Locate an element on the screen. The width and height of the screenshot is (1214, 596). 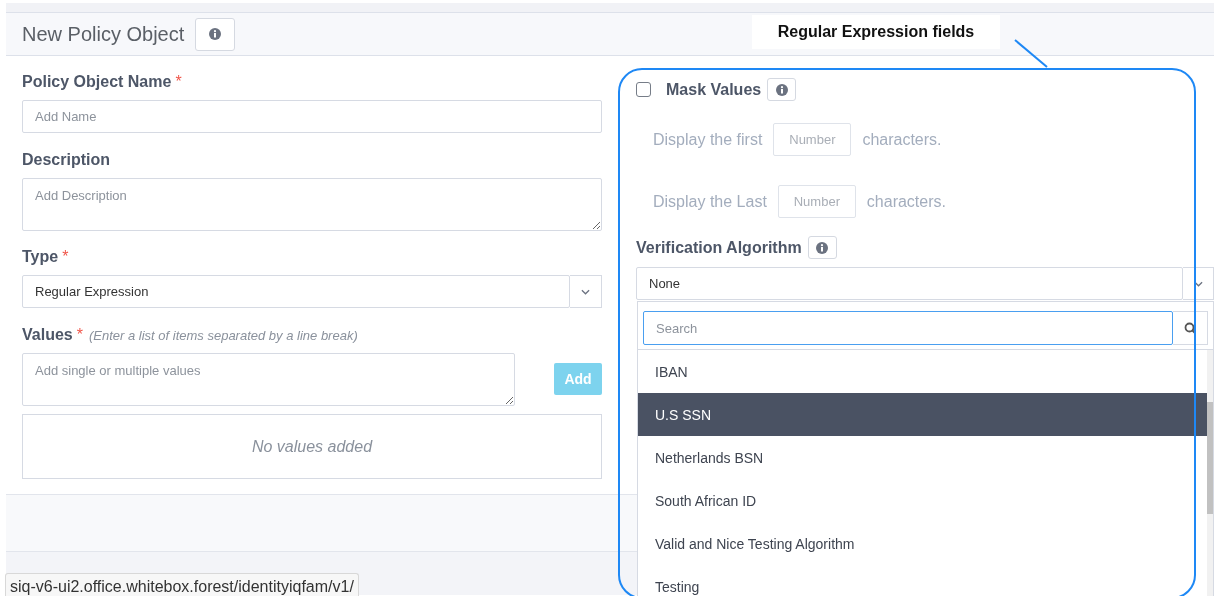
name-input: Add Name is located at coordinates (312, 116).